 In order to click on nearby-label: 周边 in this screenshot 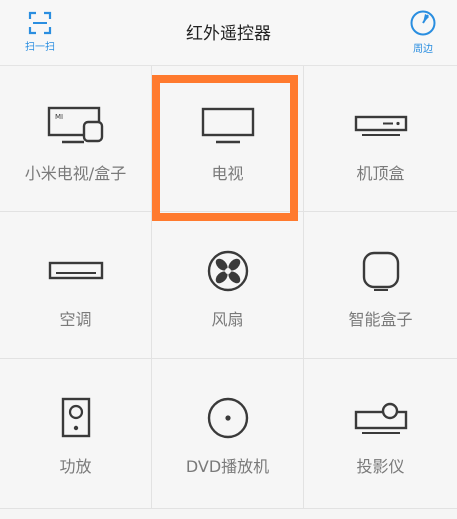, I will do `click(423, 49)`.